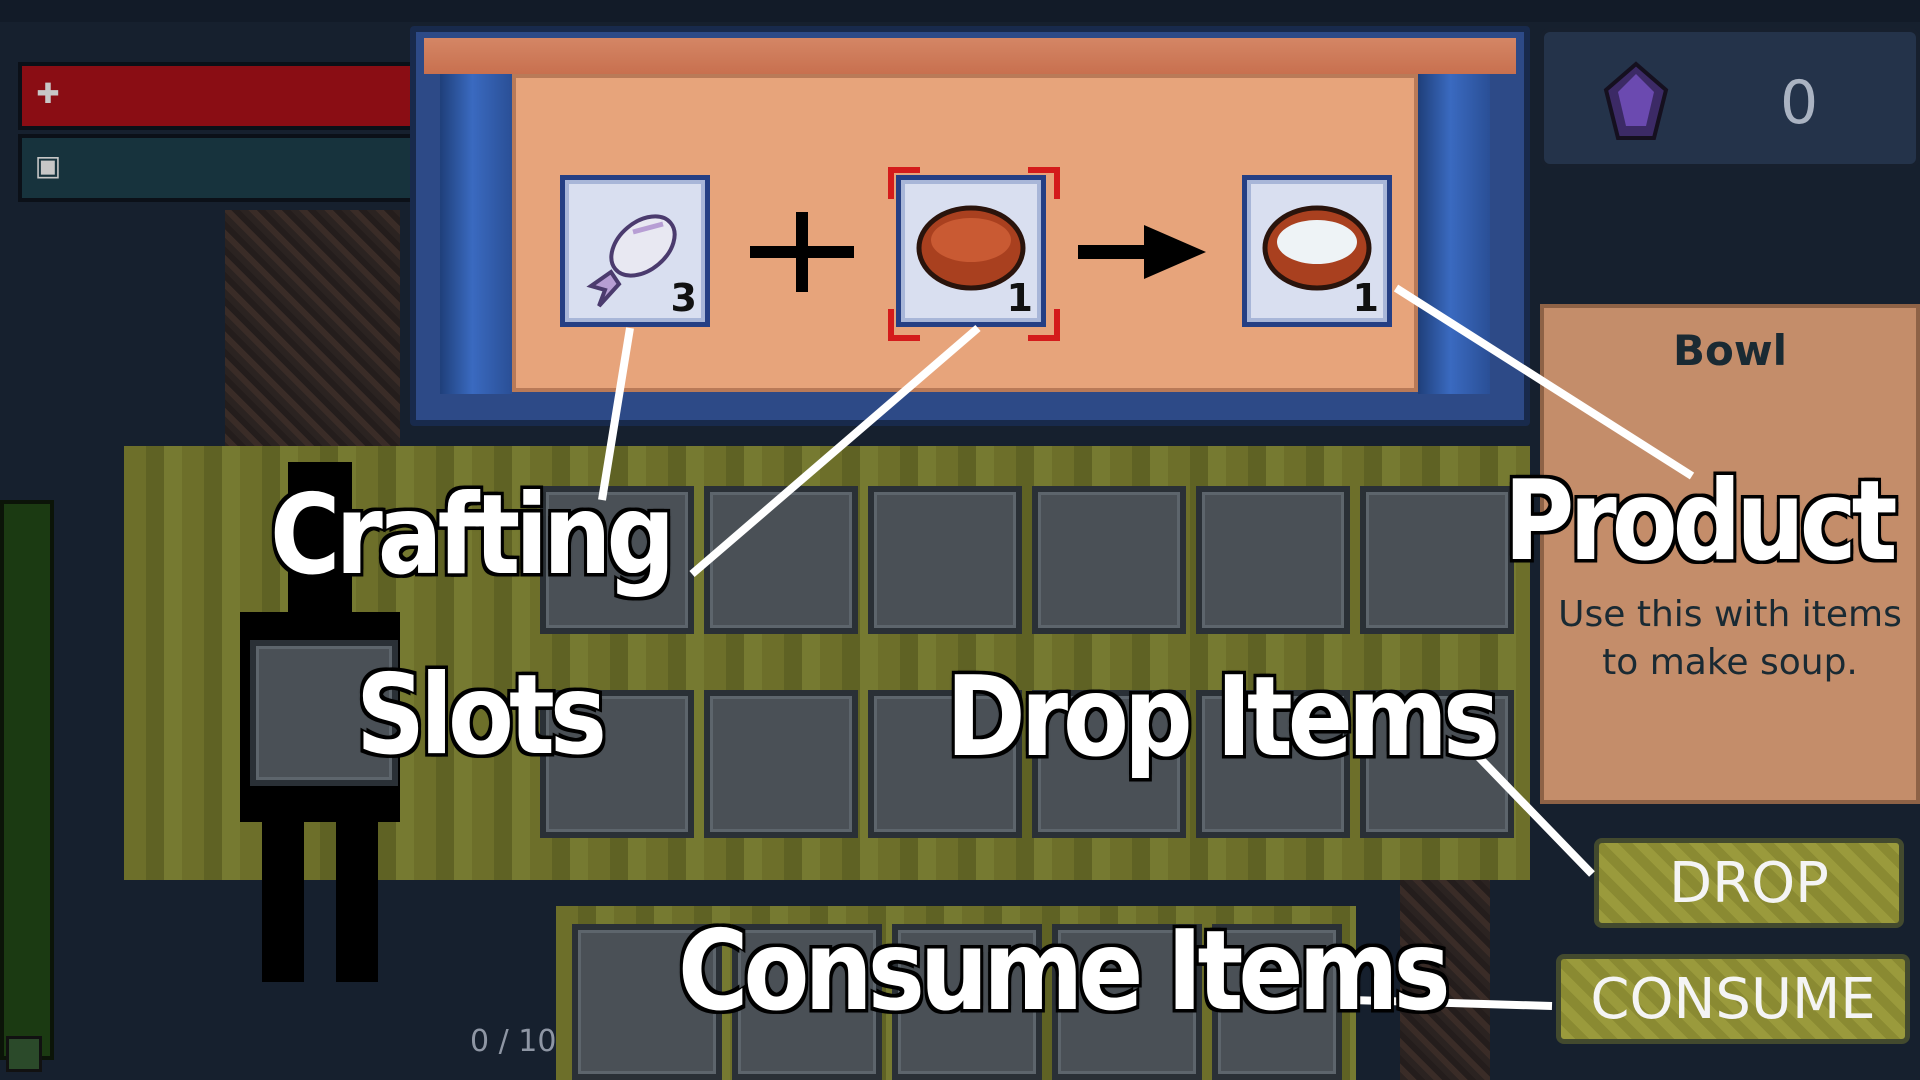 This screenshot has height=1080, width=1920. I want to click on annotation-product: Product, so click(1701, 521).